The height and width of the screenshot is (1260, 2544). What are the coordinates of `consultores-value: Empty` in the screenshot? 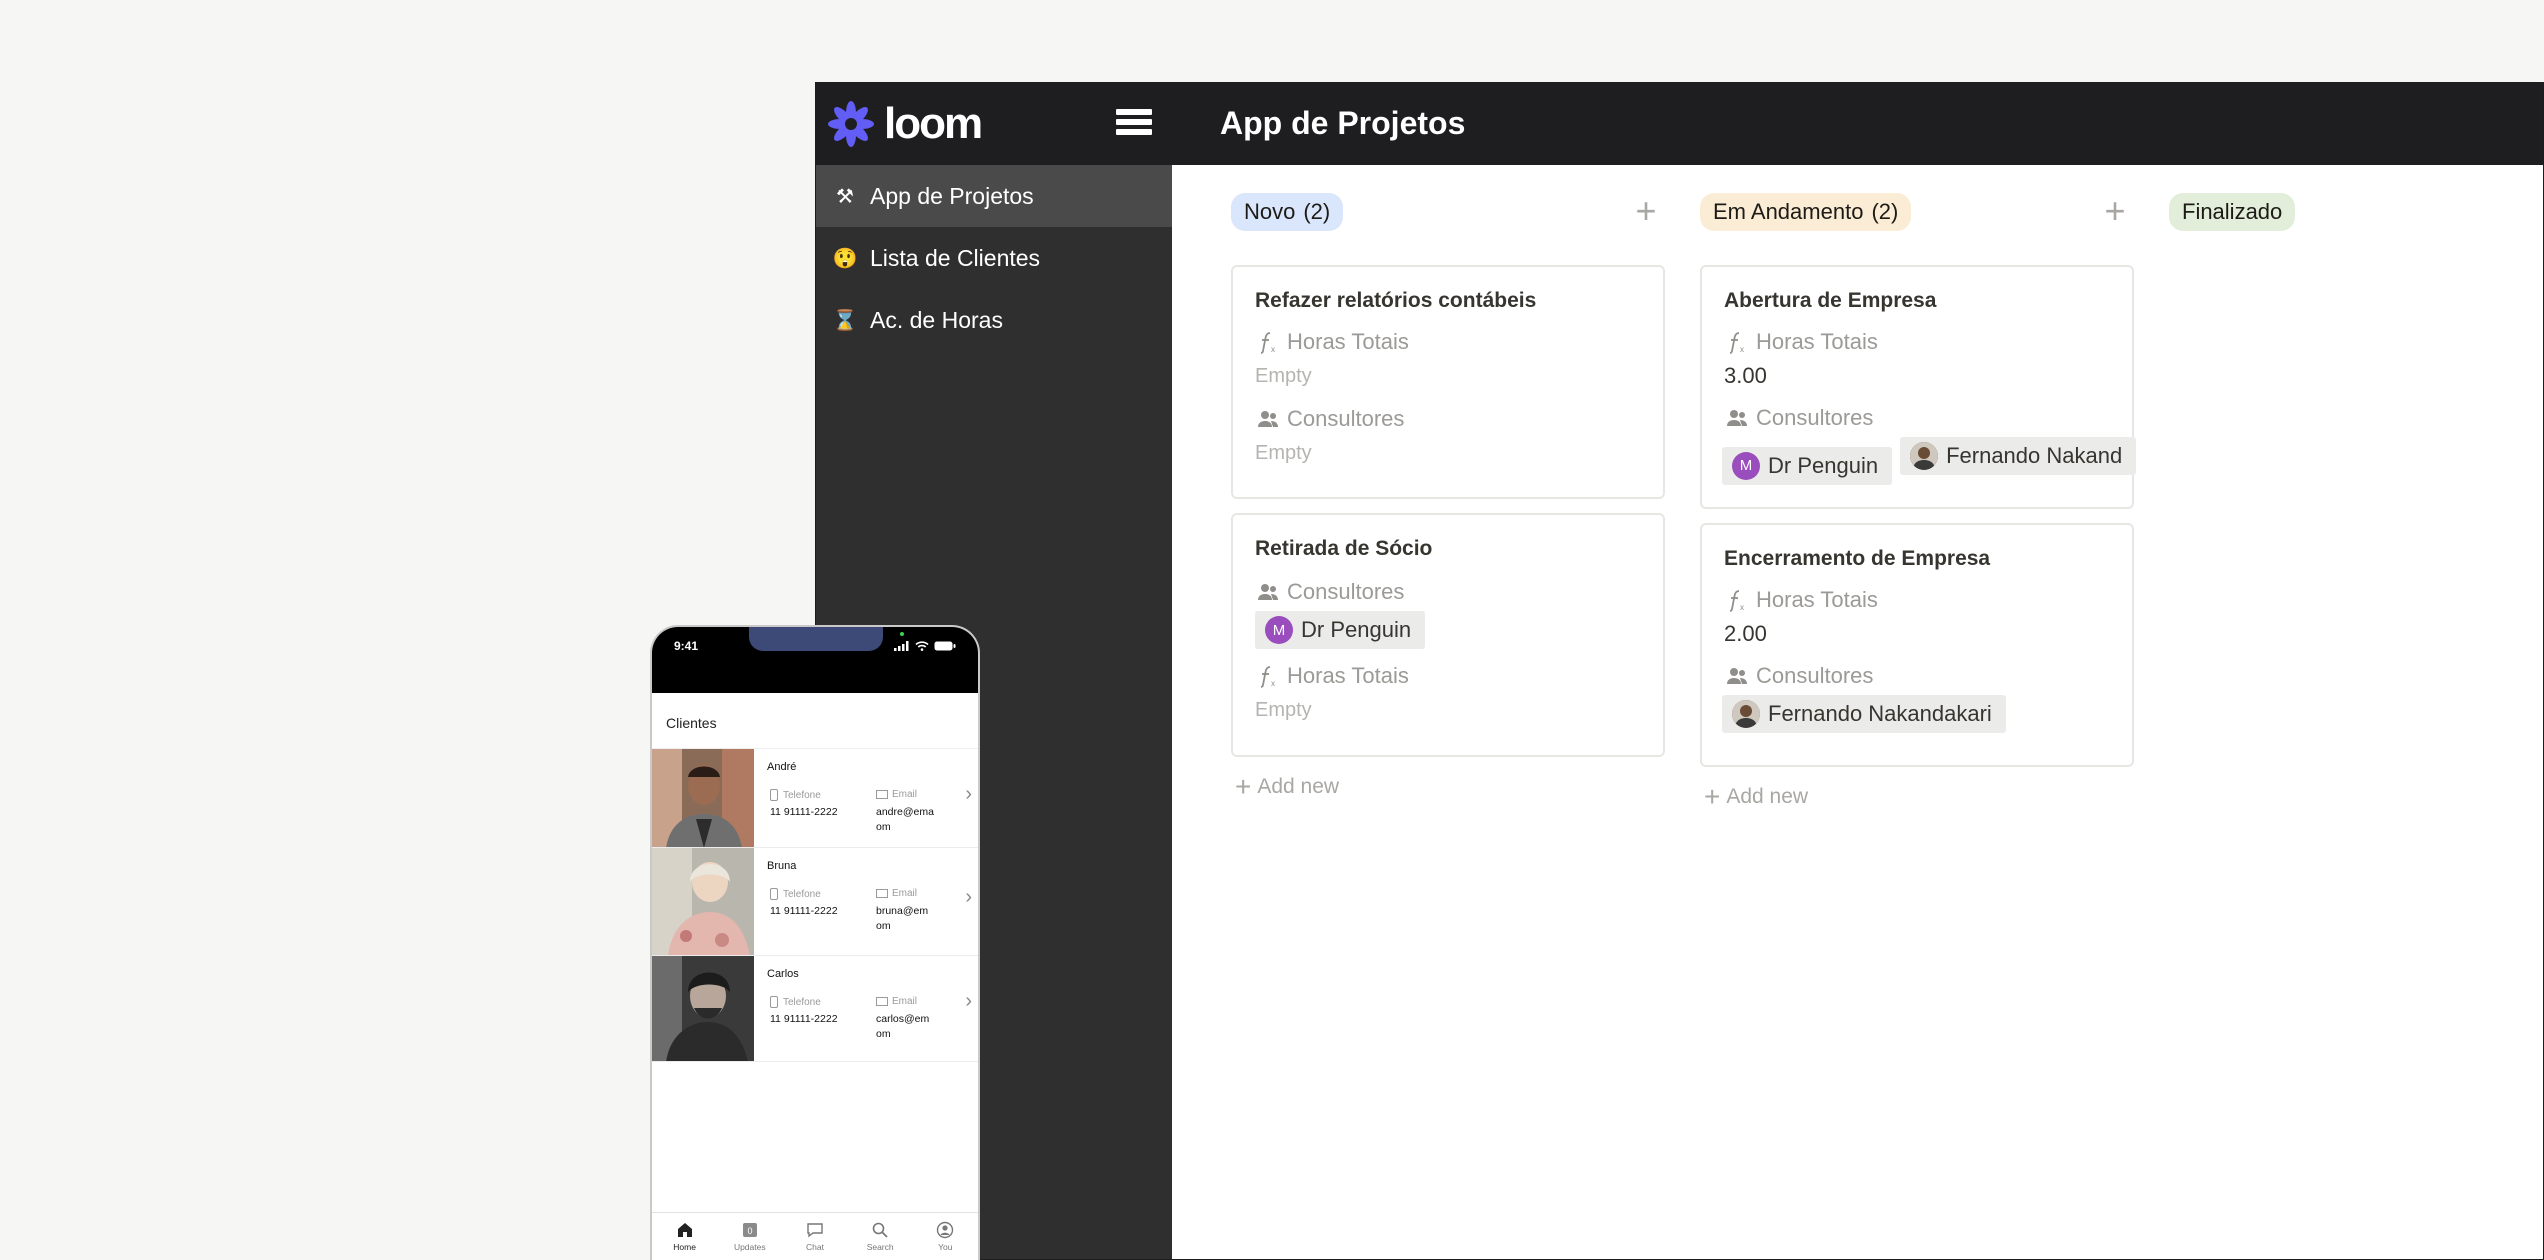 It's located at (1448, 453).